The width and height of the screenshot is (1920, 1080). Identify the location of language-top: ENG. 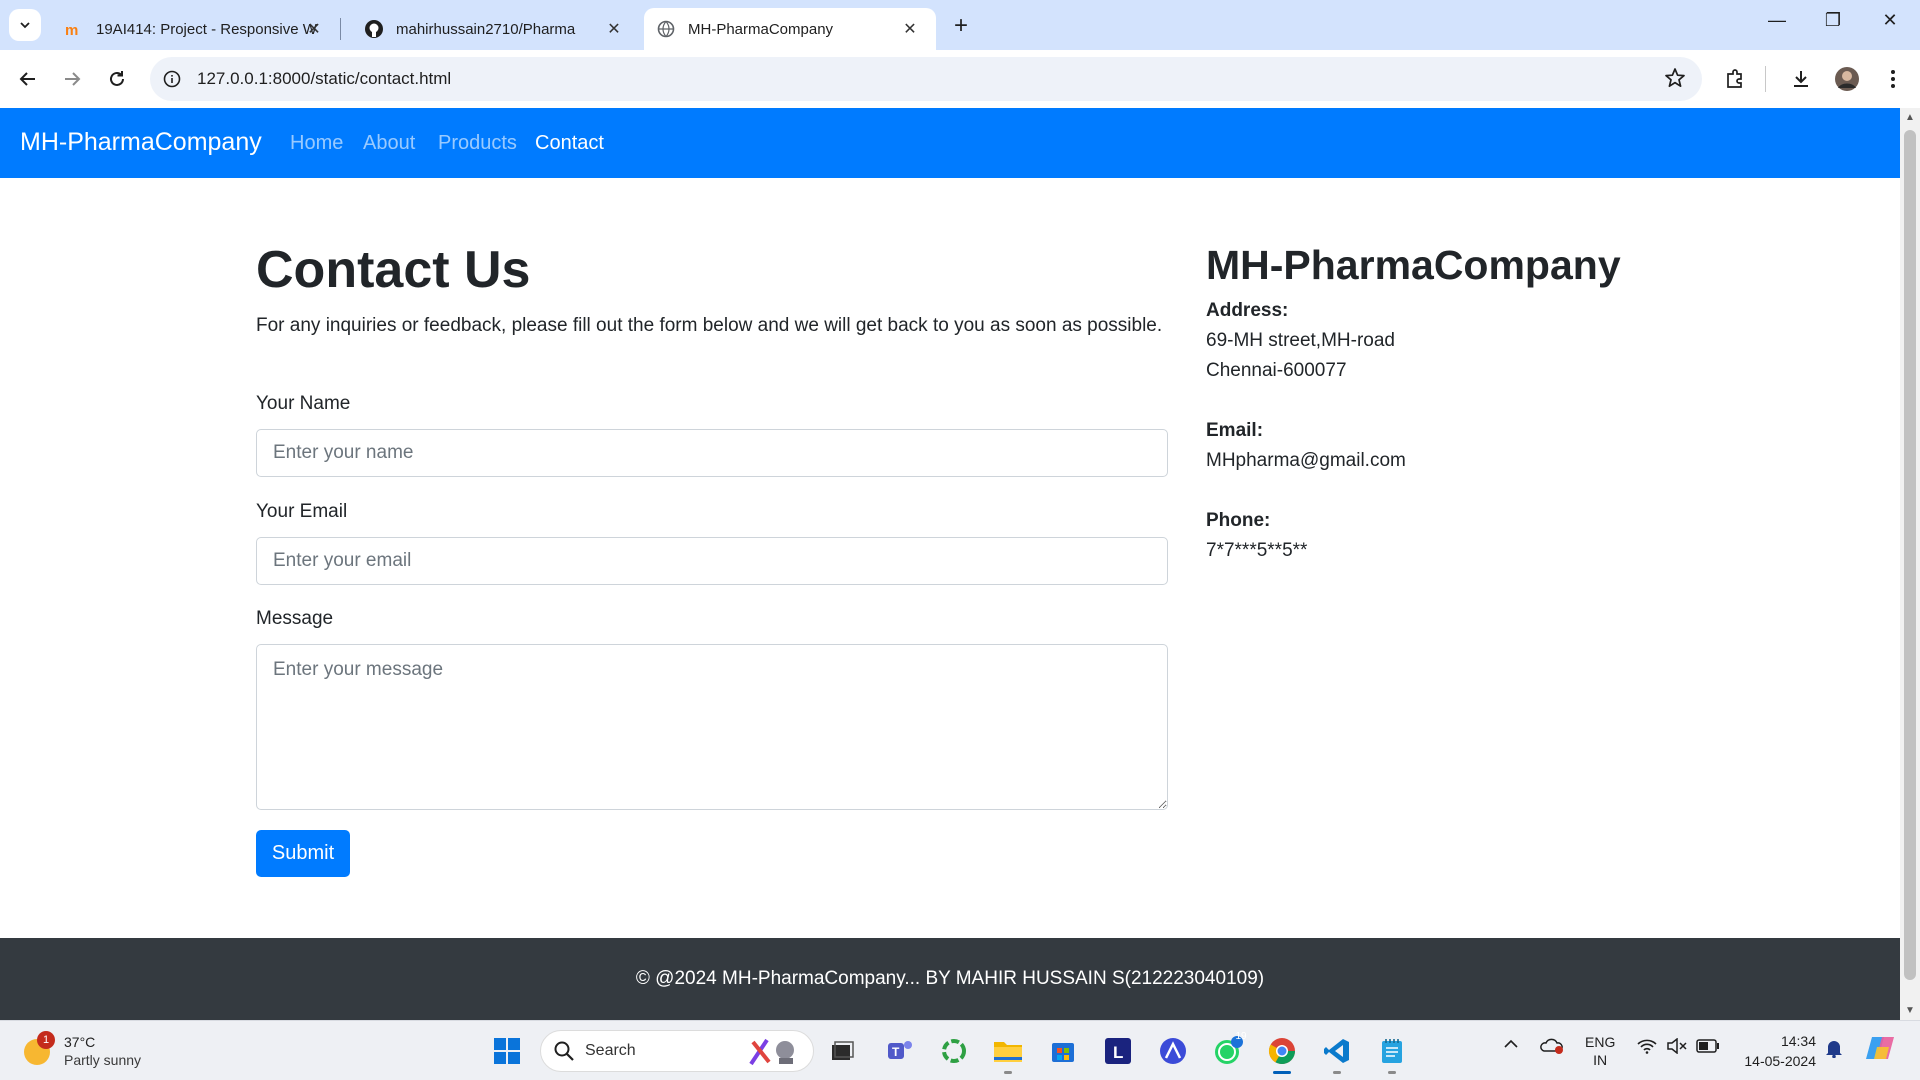
(1600, 1042).